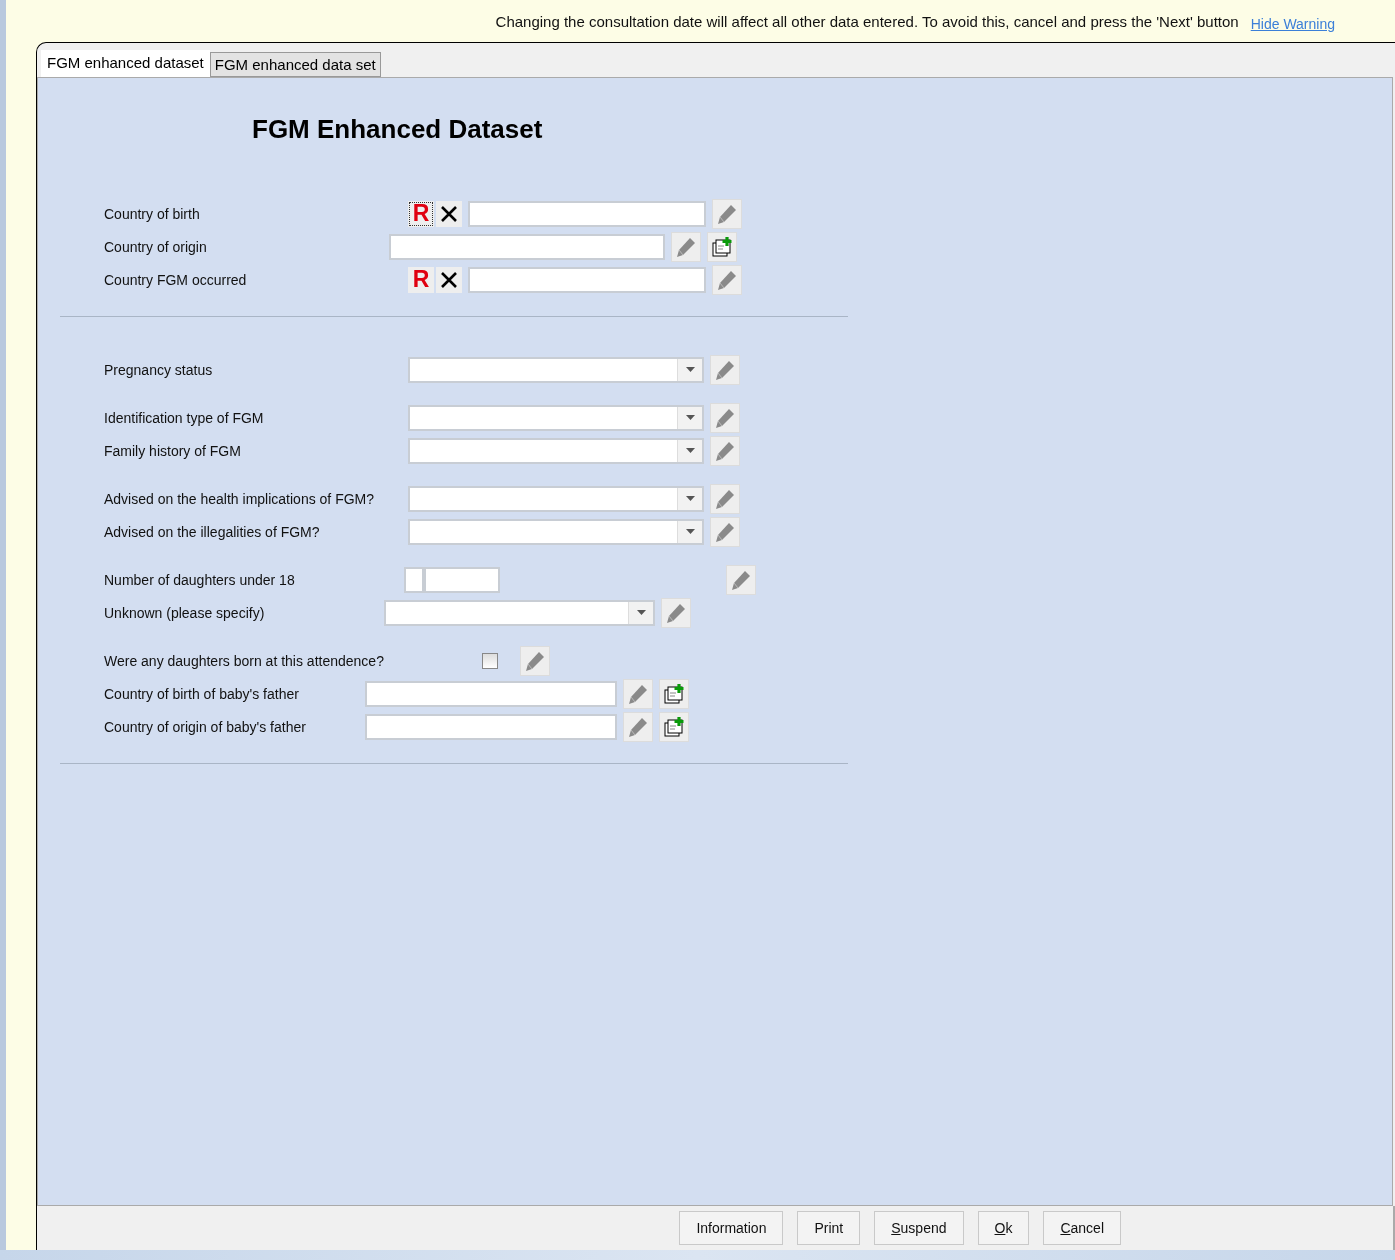  I want to click on field-label: Unknown (please specify), so click(184, 612).